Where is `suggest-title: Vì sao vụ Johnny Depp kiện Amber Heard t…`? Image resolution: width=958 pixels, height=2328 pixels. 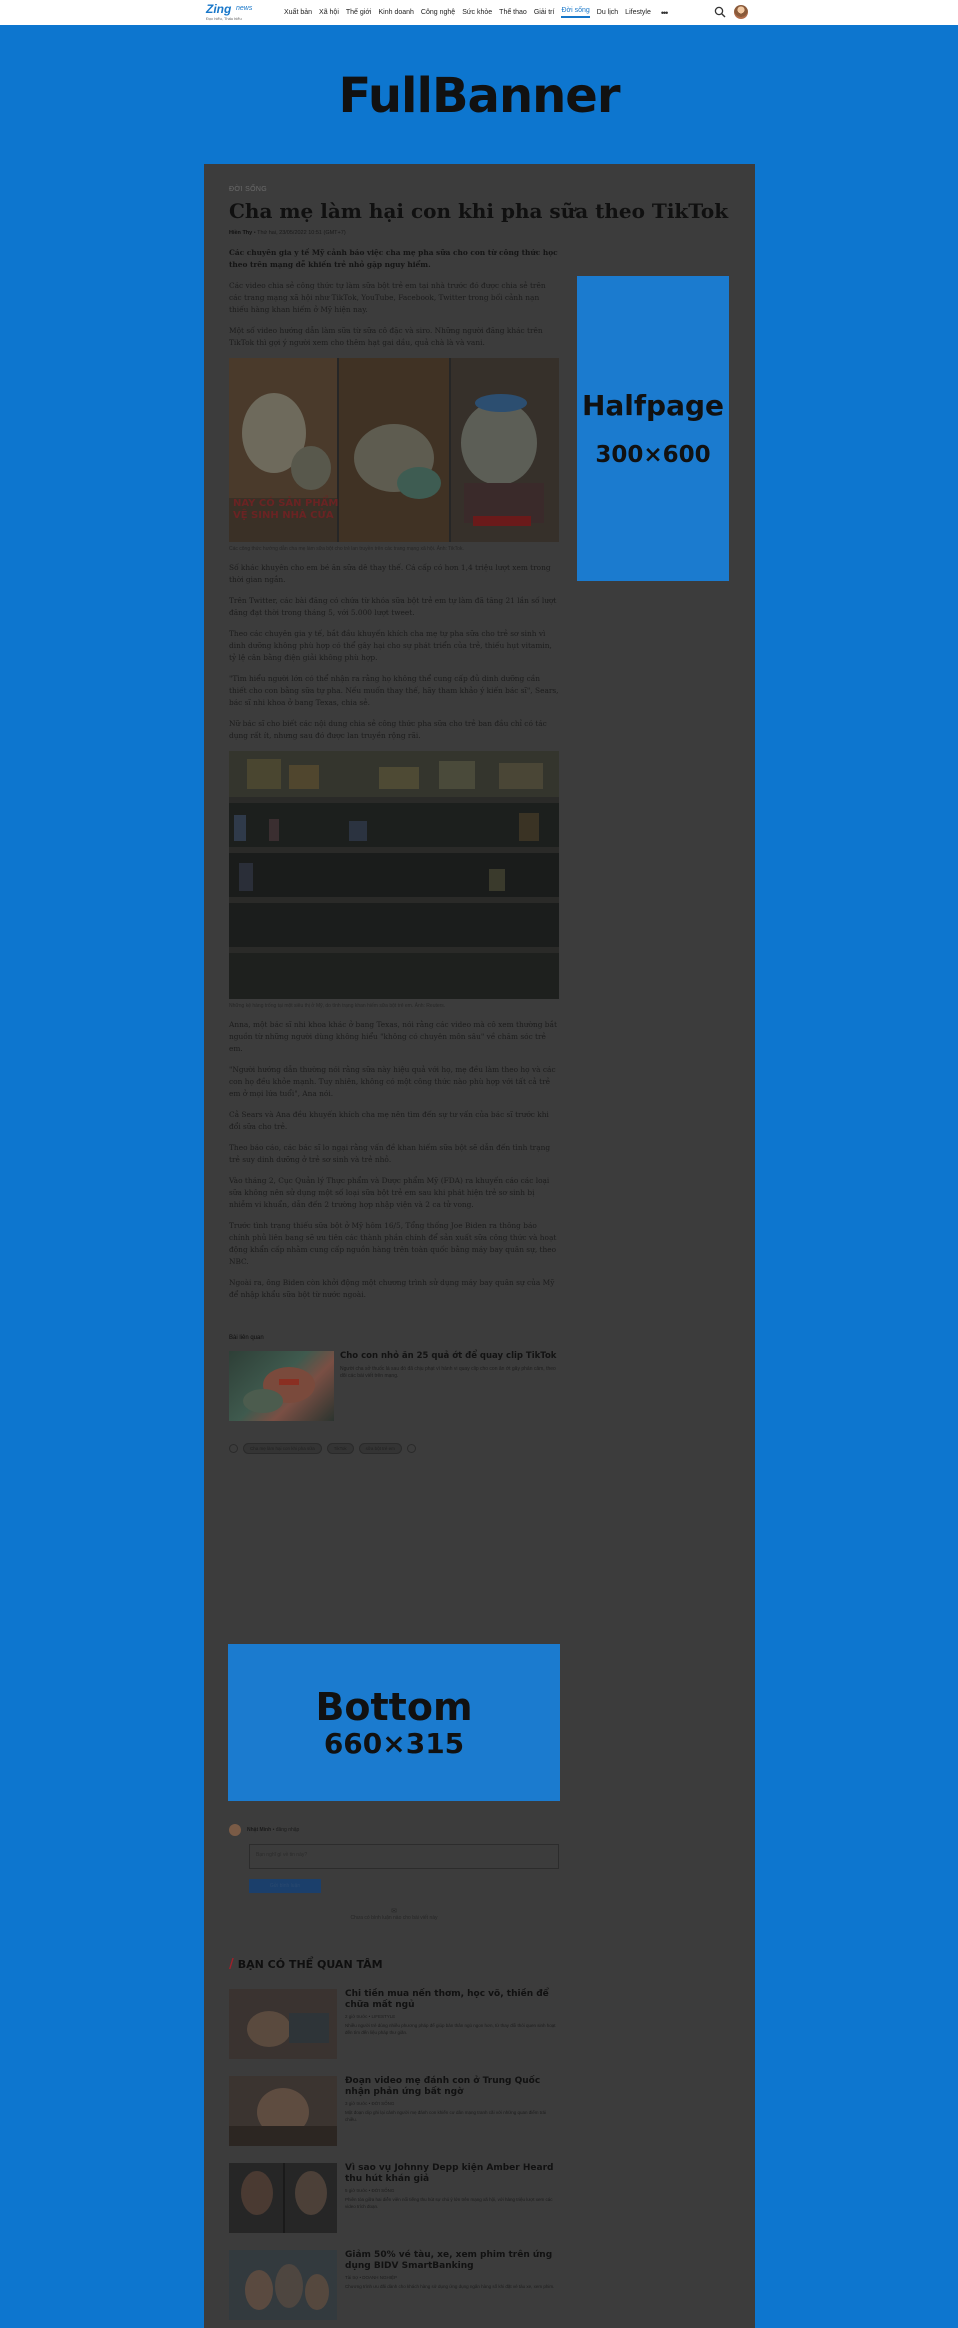 suggest-title: Vì sao vụ Johnny Depp kiện Amber Heard t… is located at coordinates (452, 2174).